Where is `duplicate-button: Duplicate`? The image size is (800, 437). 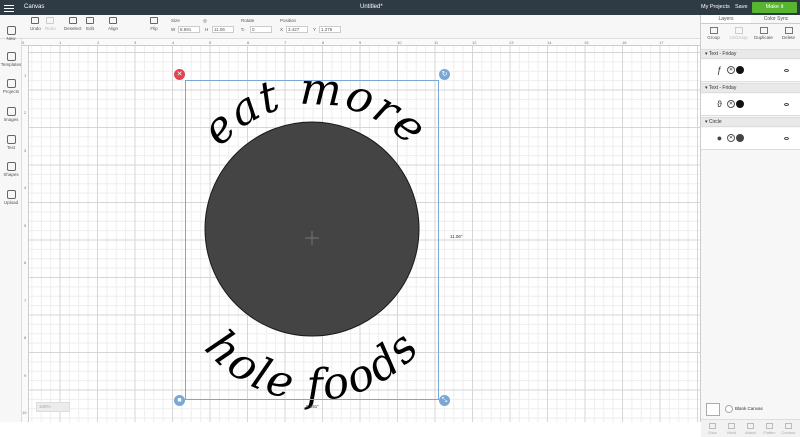 duplicate-button: Duplicate is located at coordinates (763, 33).